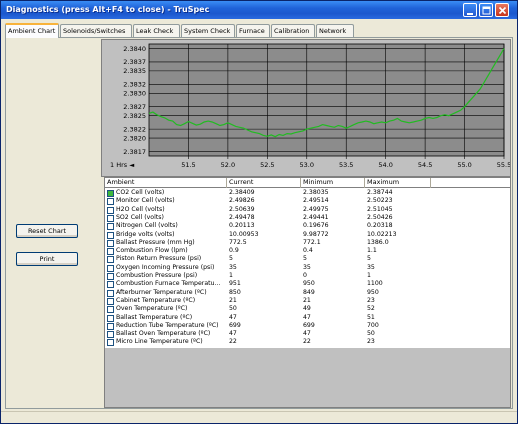  What do you see at coordinates (385, 165) in the screenshot?
I see `x-tick-label: 54.0` at bounding box center [385, 165].